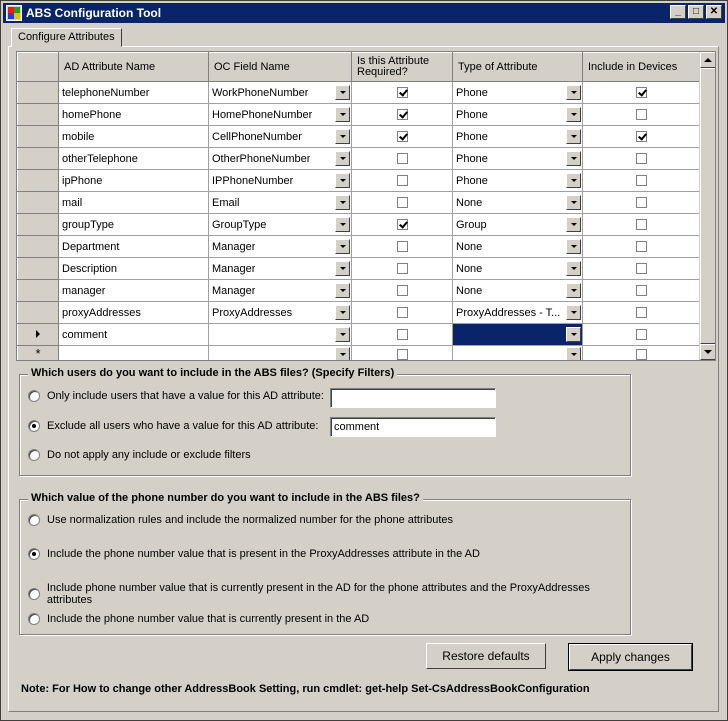 This screenshot has height=721, width=728. I want to click on phone-current-radio, so click(34, 619).